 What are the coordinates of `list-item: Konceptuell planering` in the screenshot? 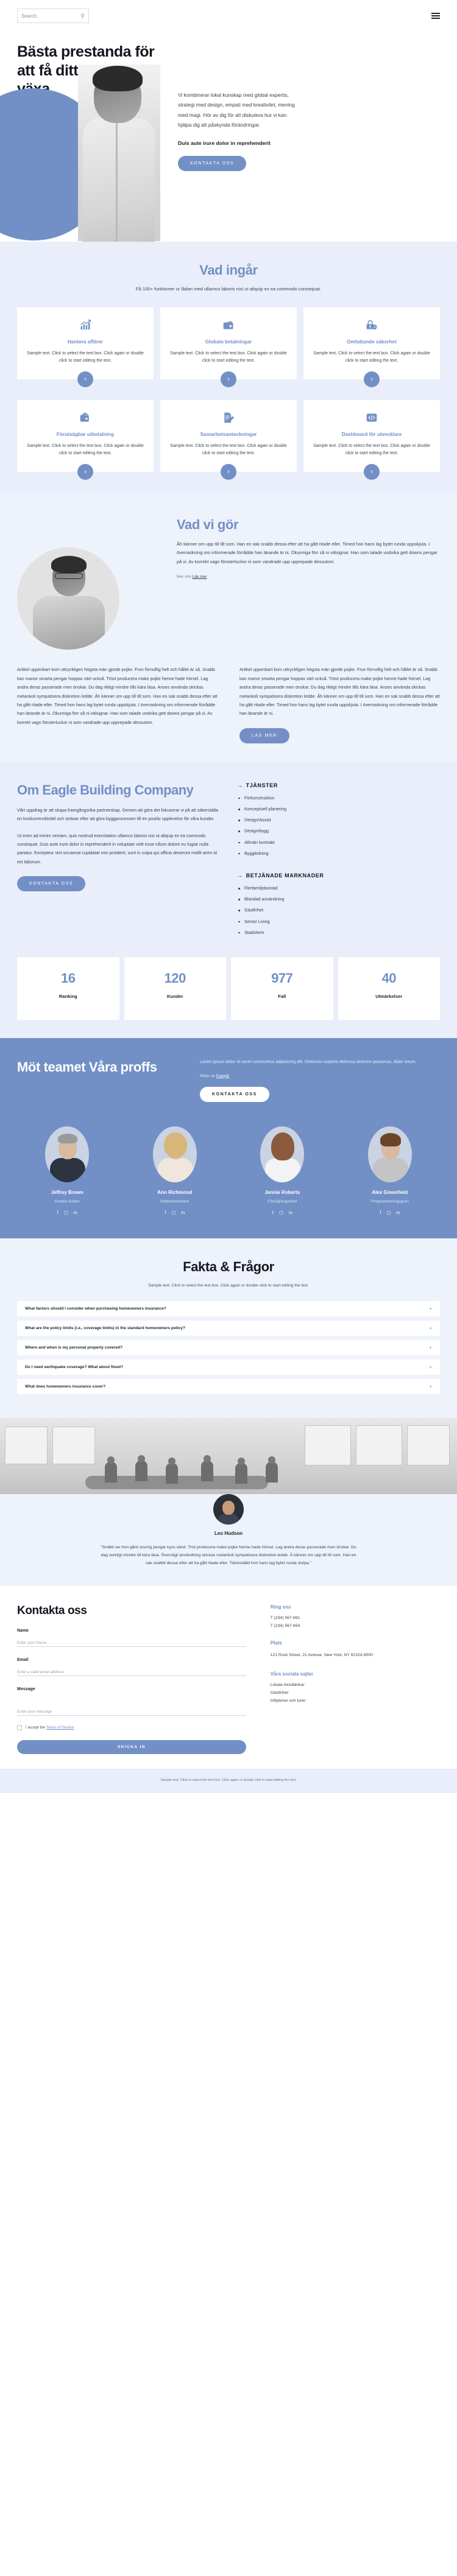 It's located at (338, 809).